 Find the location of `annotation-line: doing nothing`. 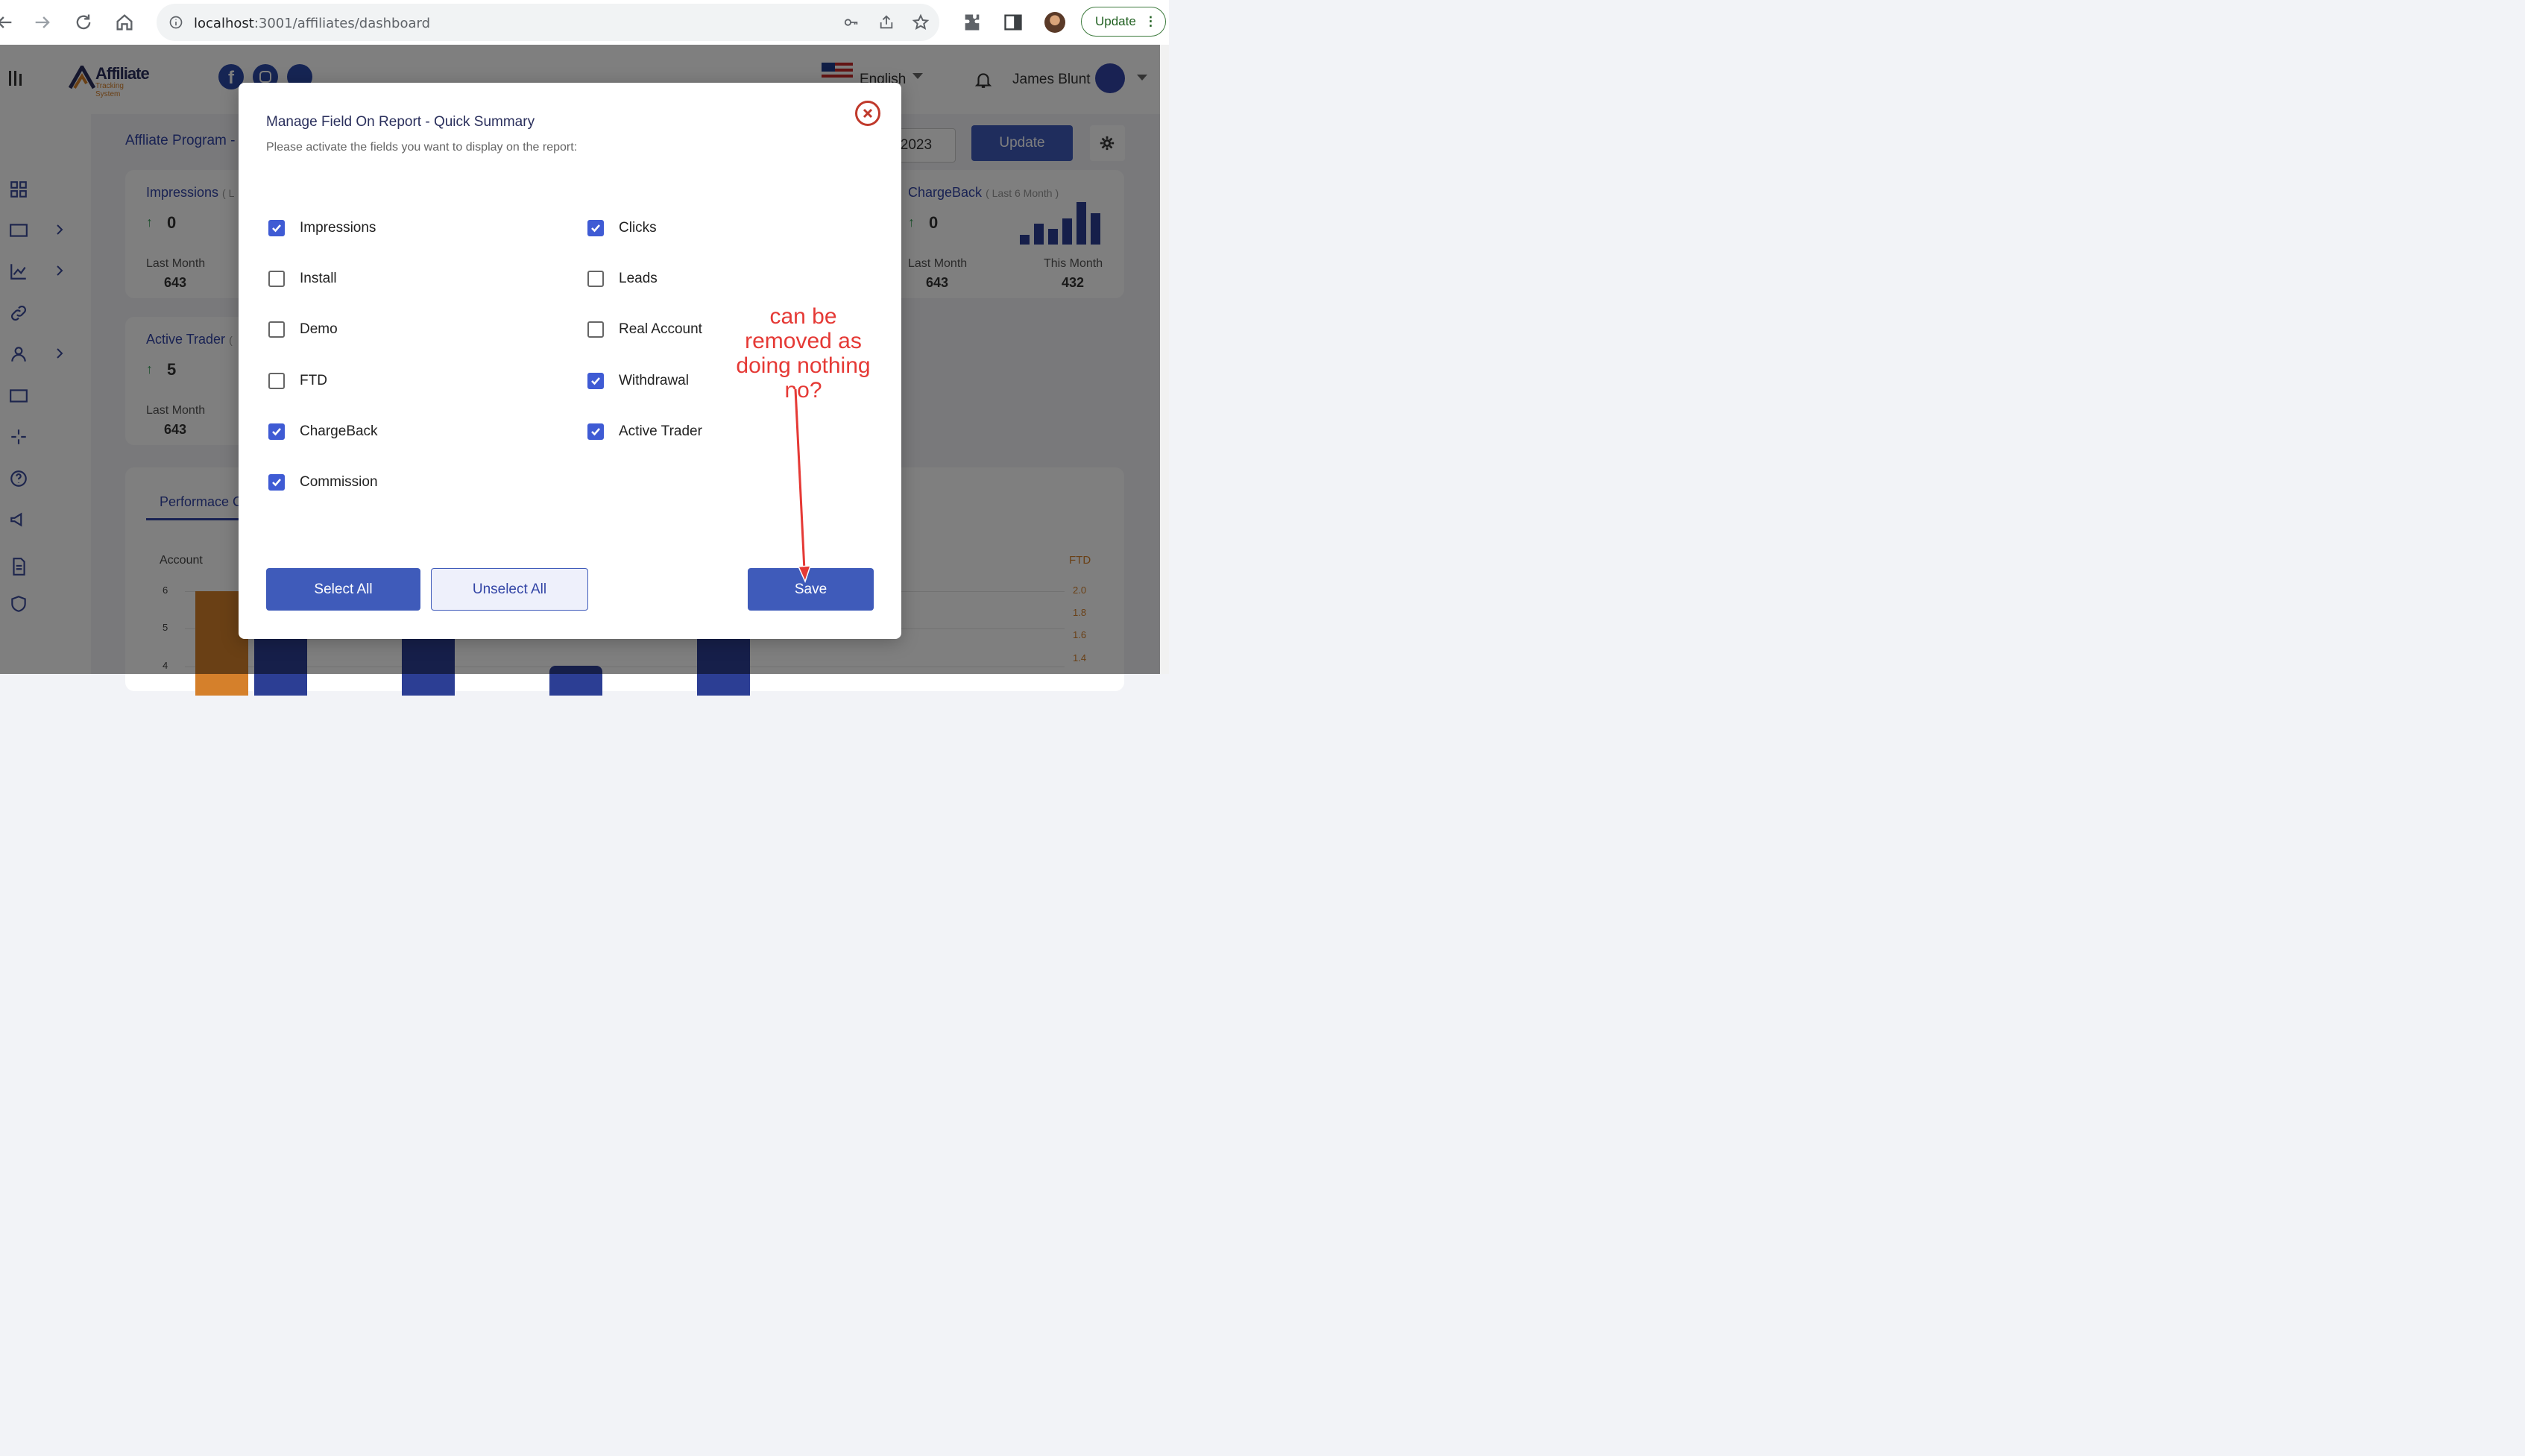

annotation-line: doing nothing is located at coordinates (804, 365).